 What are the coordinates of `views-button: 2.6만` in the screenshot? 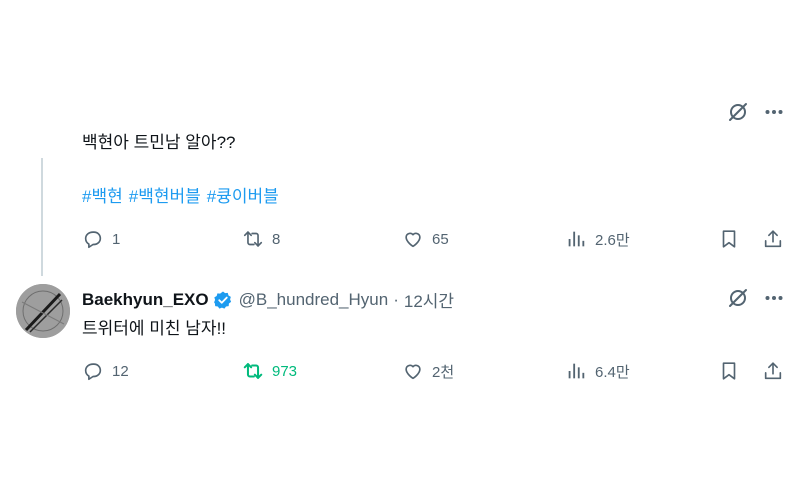 It's located at (640, 239).